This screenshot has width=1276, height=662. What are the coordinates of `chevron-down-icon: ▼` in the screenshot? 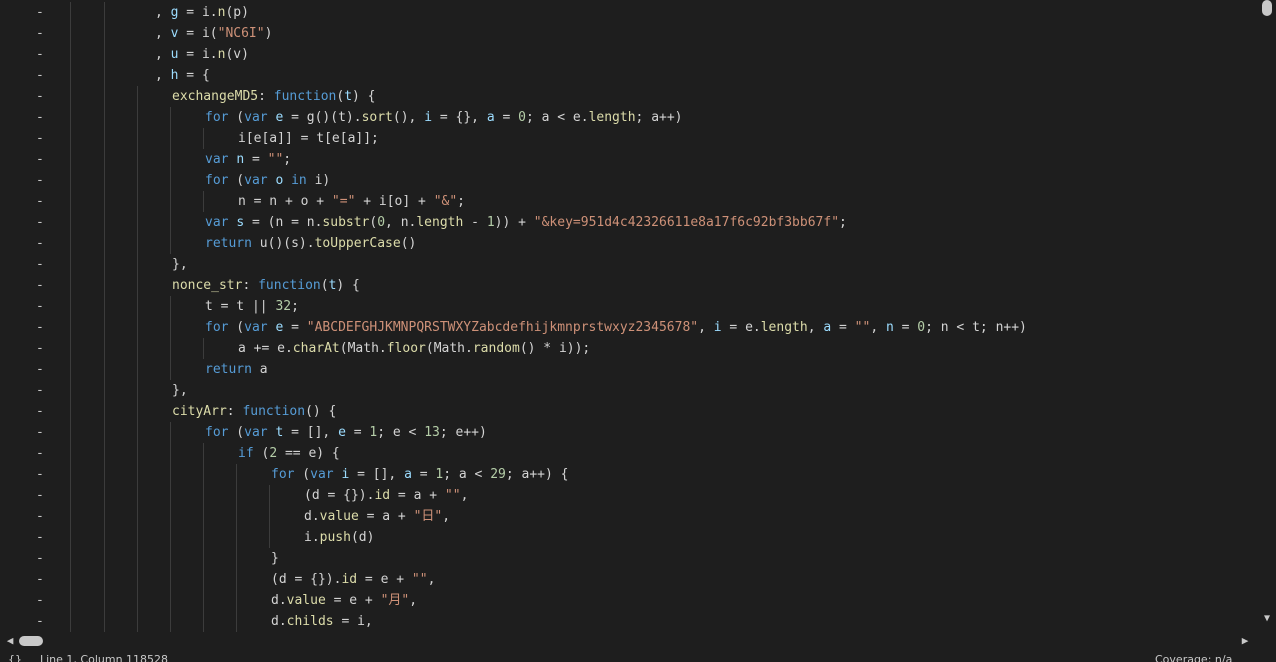 It's located at (1267, 619).